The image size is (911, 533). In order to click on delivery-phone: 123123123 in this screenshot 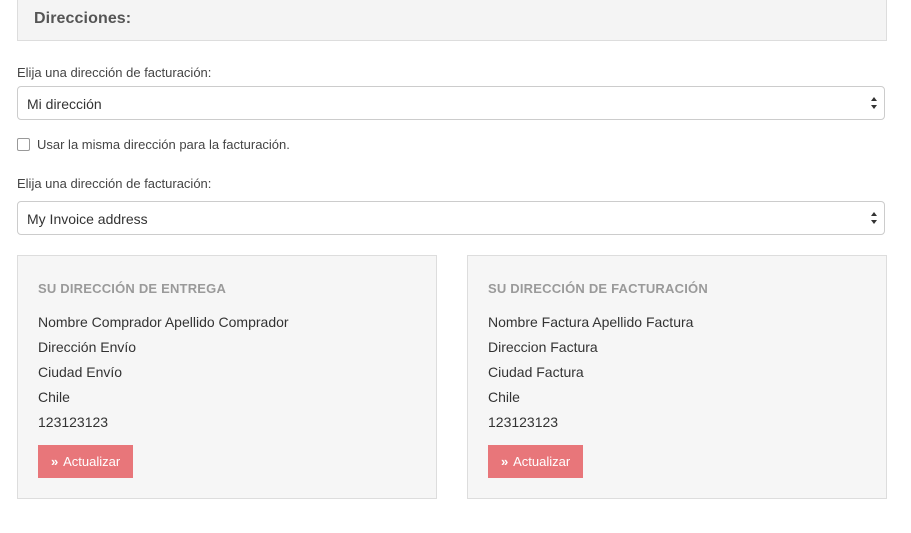, I will do `click(73, 422)`.